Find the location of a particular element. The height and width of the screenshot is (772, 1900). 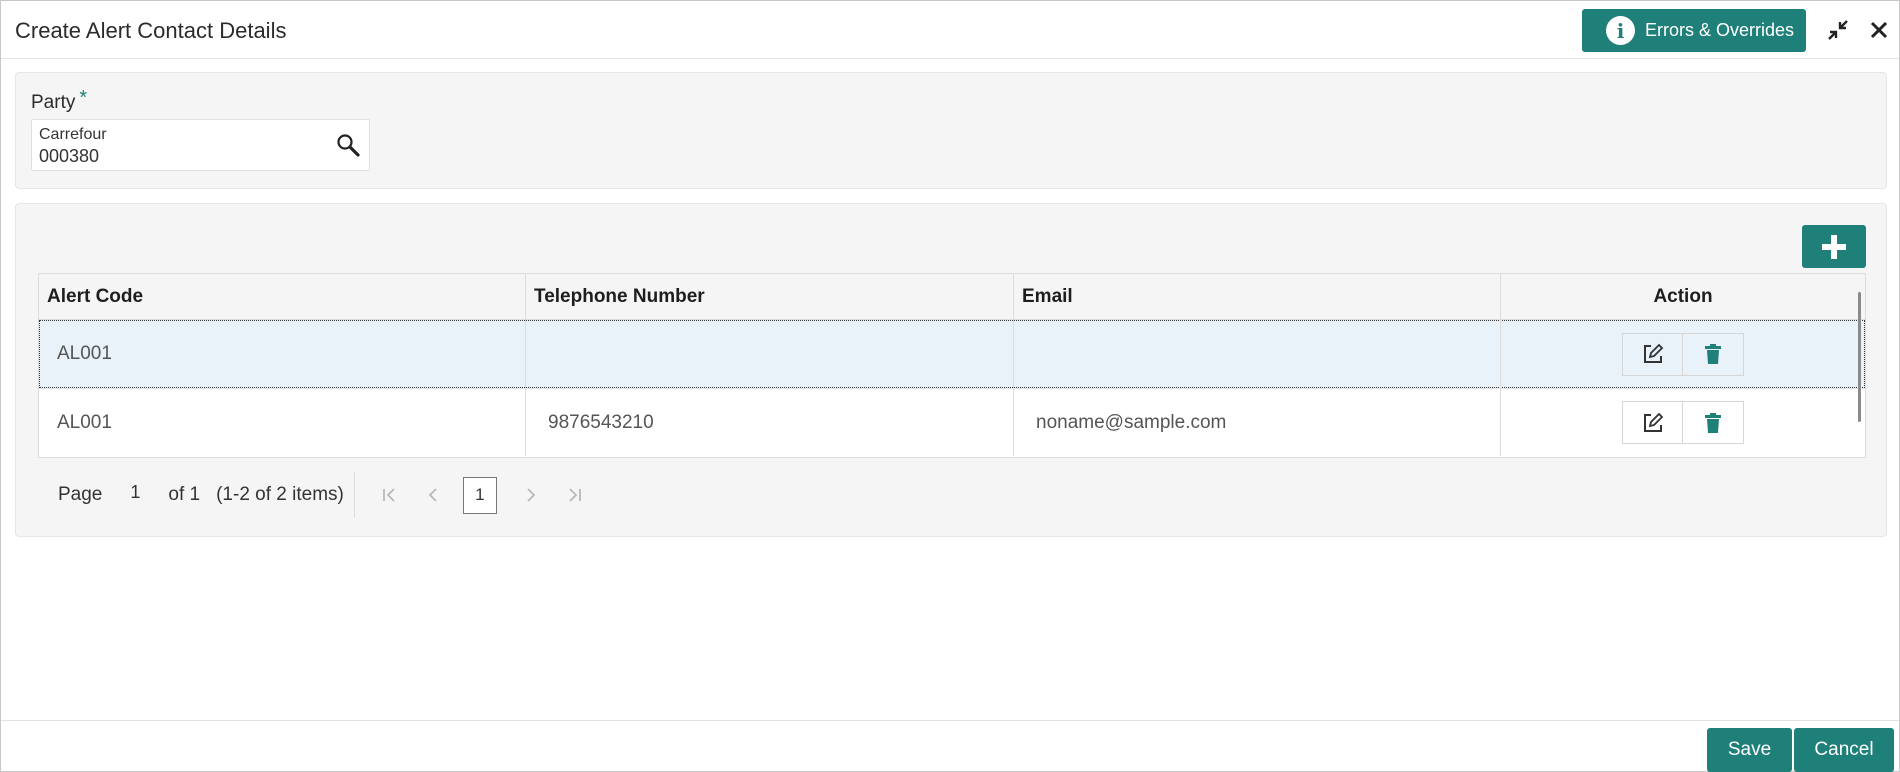

cell-email: noname@sample.com is located at coordinates (1257, 422).